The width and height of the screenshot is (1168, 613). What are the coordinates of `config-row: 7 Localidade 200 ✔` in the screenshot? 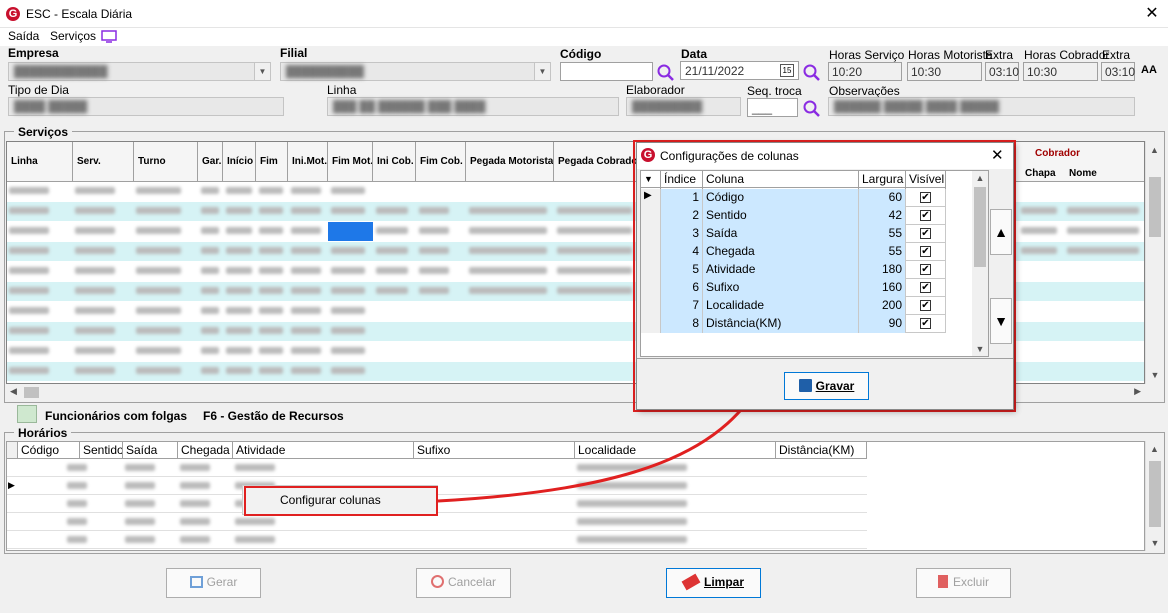 It's located at (793, 306).